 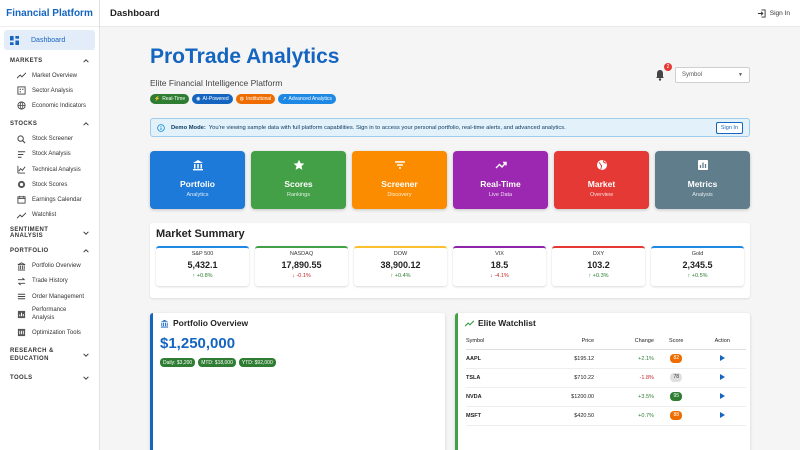 I want to click on sidebar-item-sector-analysis: Sector Analysis, so click(x=49, y=90).